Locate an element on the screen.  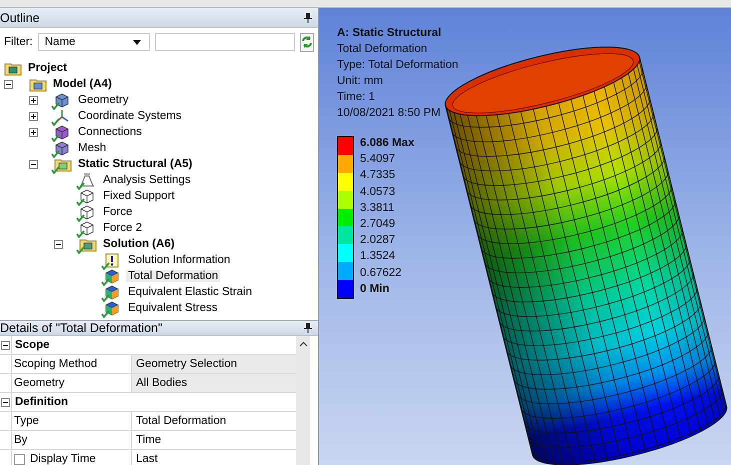
panel-title: Outline is located at coordinates (20, 17).